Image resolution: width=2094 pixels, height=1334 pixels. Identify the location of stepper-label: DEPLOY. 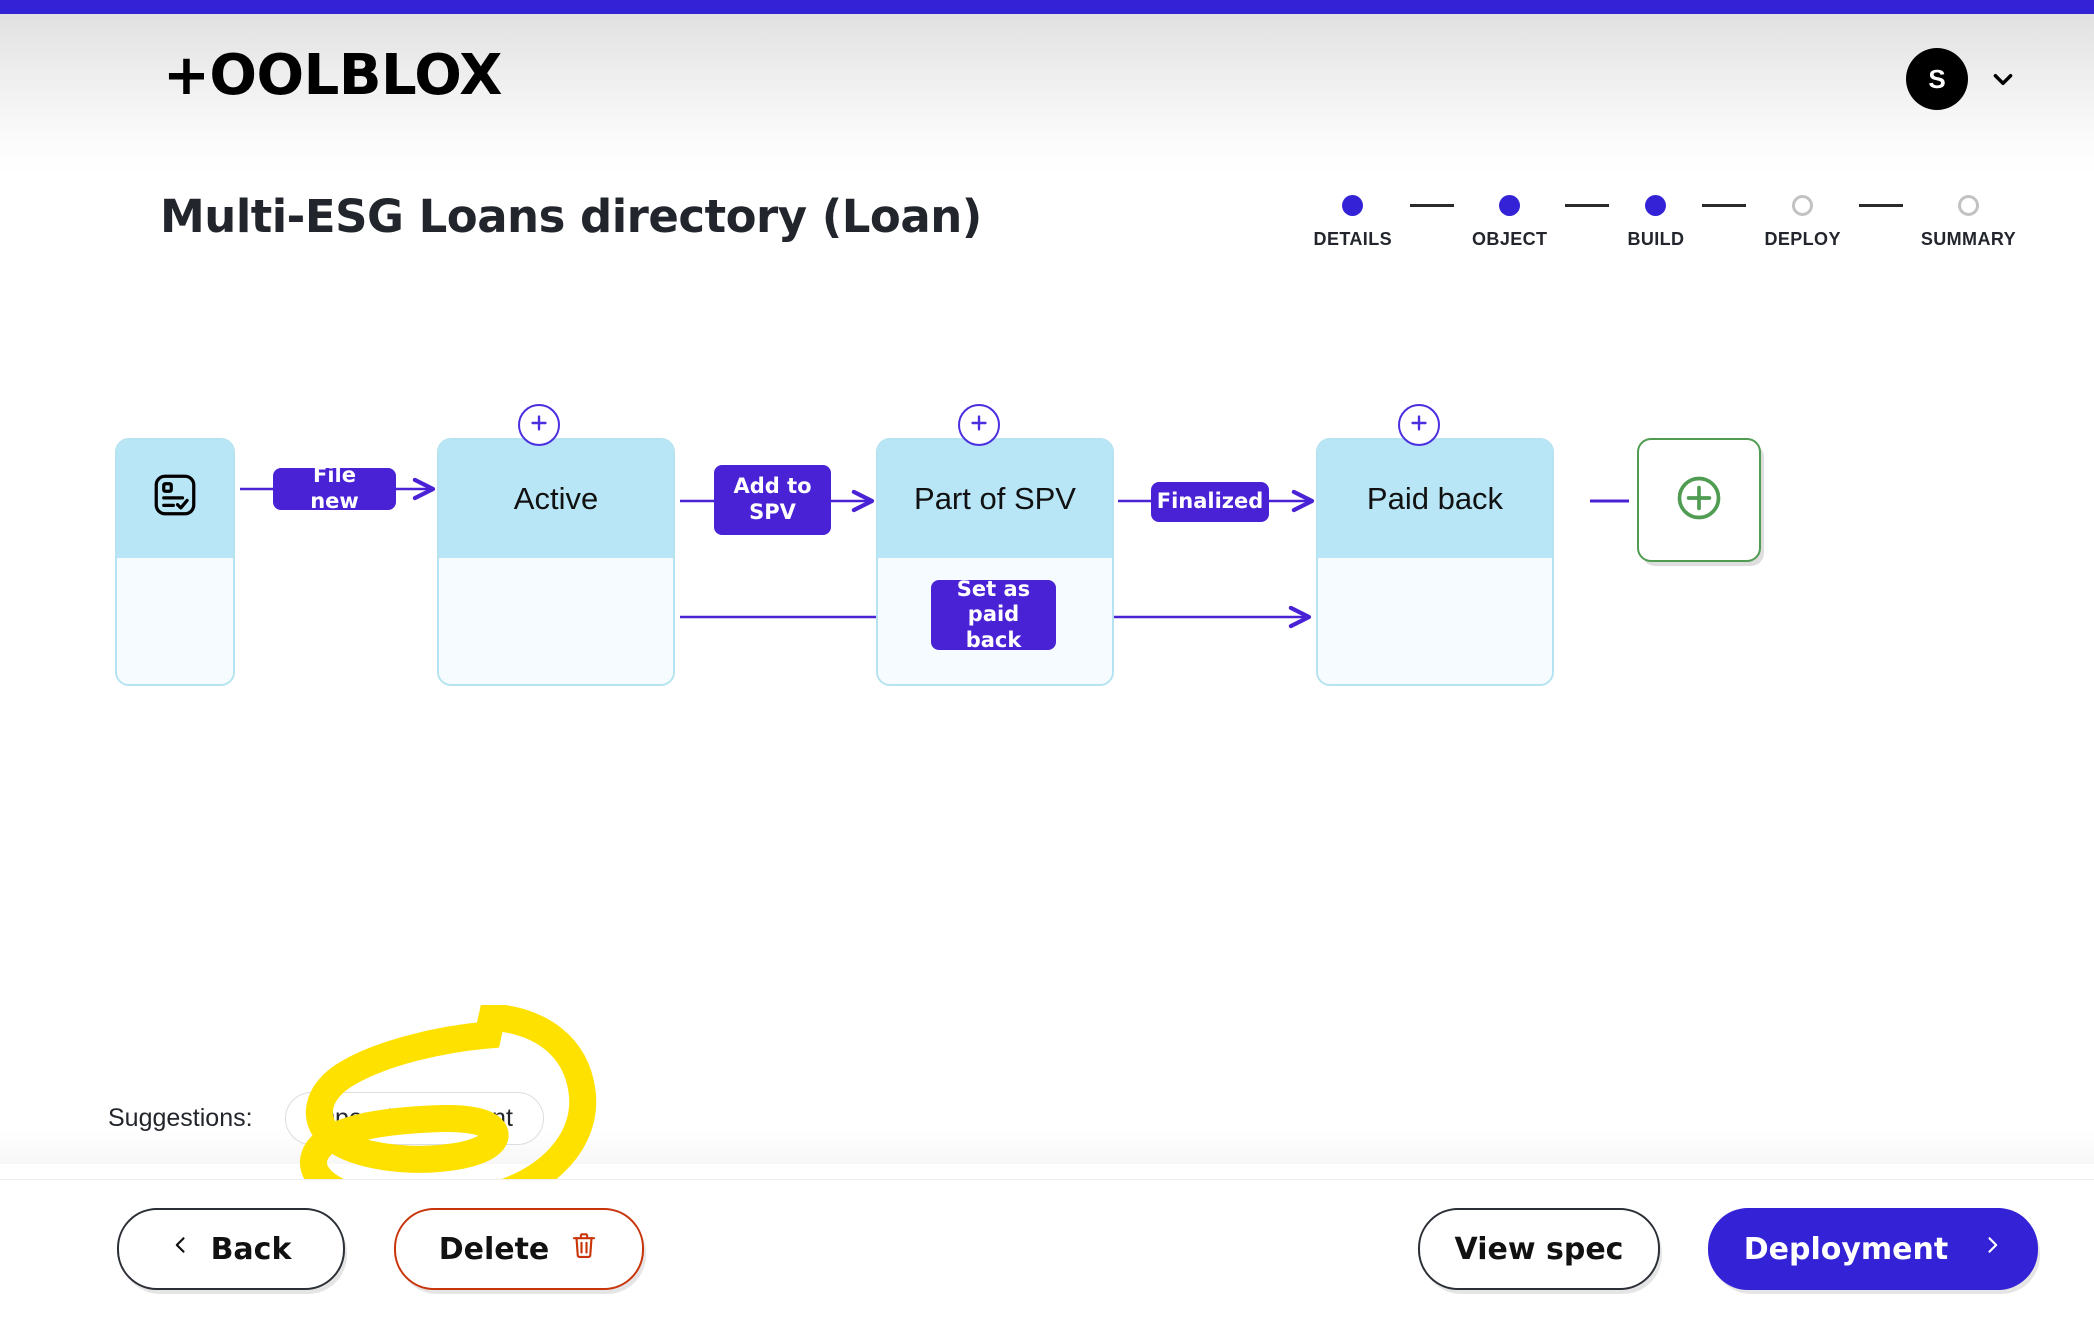
(1802, 239).